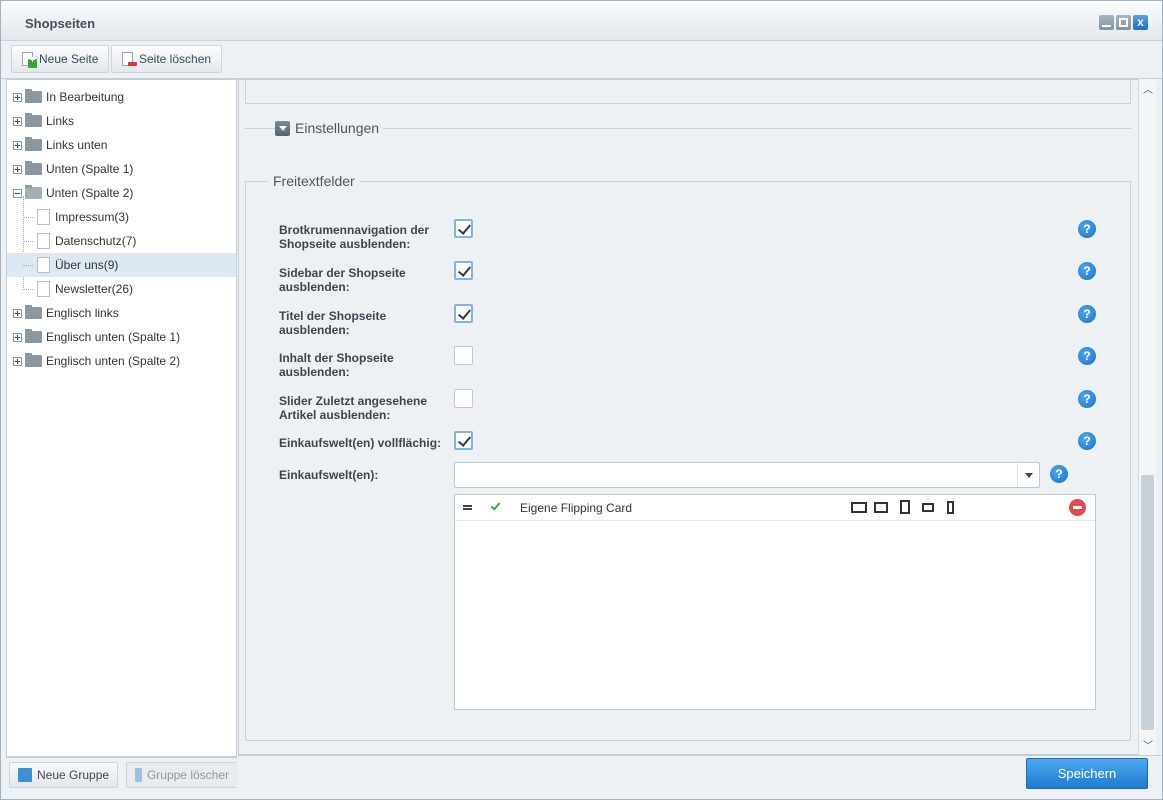  Describe the element at coordinates (113, 337) in the screenshot. I see `tree-group-label: Englisch unten (Spalte 1)` at that location.